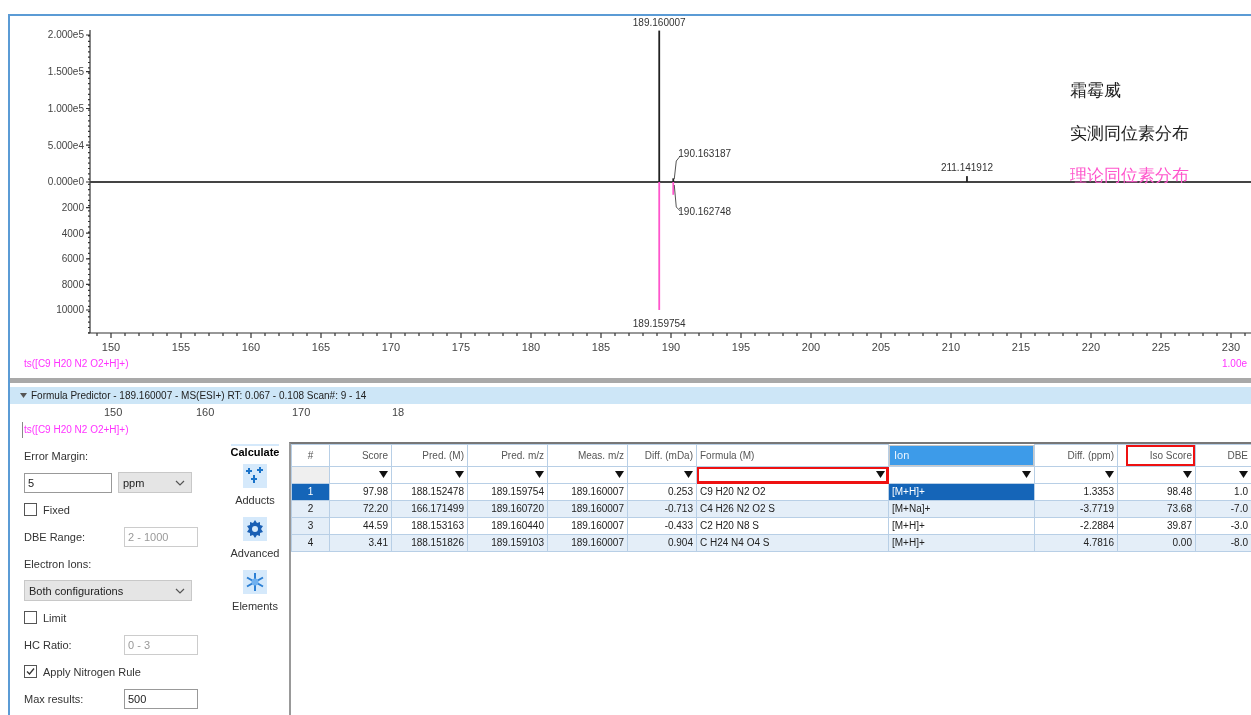 This screenshot has height=715, width=1251. I want to click on tool-button: Advanced, so click(255, 538).